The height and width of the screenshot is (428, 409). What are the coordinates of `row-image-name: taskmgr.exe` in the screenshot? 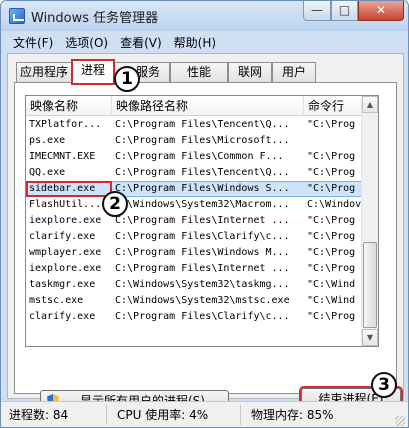 It's located at (62, 284).